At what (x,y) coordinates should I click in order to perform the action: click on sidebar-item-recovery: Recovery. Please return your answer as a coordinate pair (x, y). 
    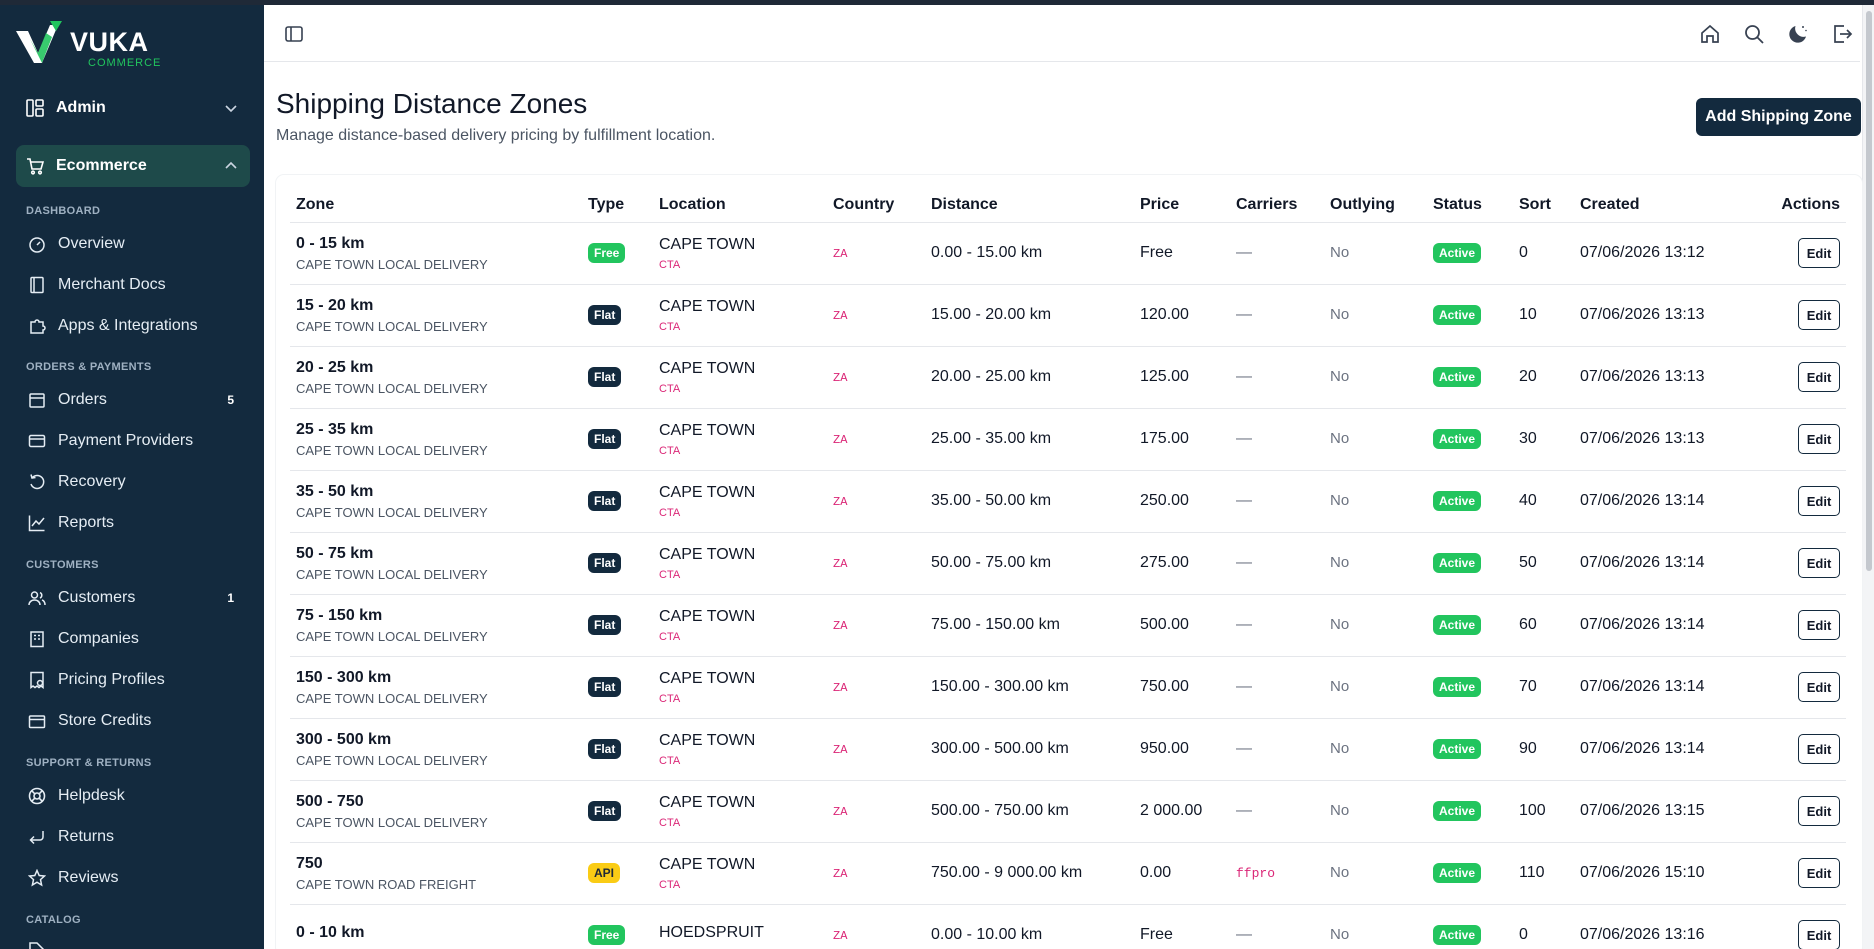
    Looking at the image, I should click on (133, 482).